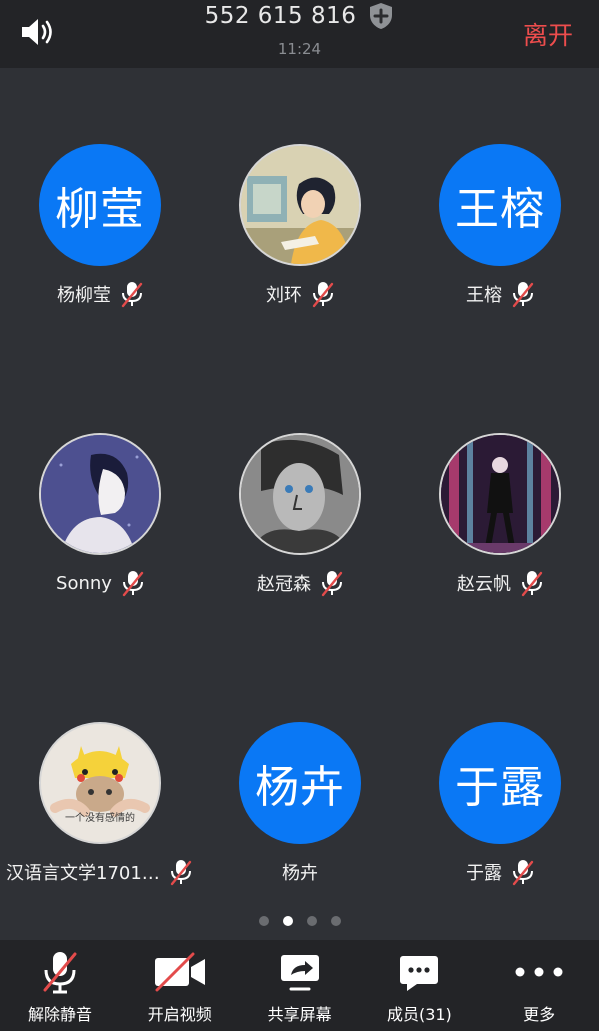  Describe the element at coordinates (300, 494) in the screenshot. I see `sketch-portrait-avatar` at that location.